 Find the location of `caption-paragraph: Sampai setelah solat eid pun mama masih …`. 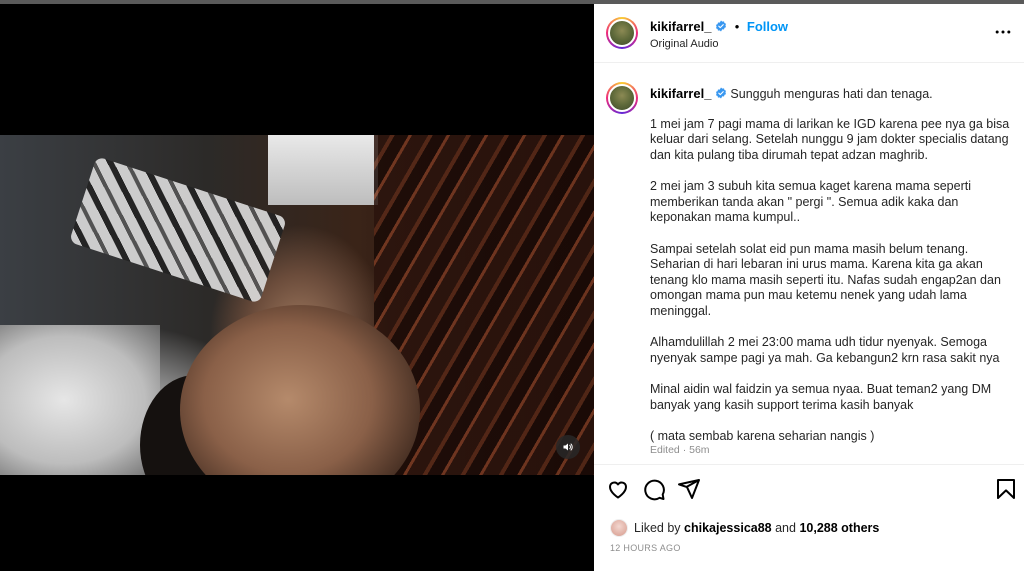

caption-paragraph: Sampai setelah solat eid pun mama masih … is located at coordinates (825, 279).